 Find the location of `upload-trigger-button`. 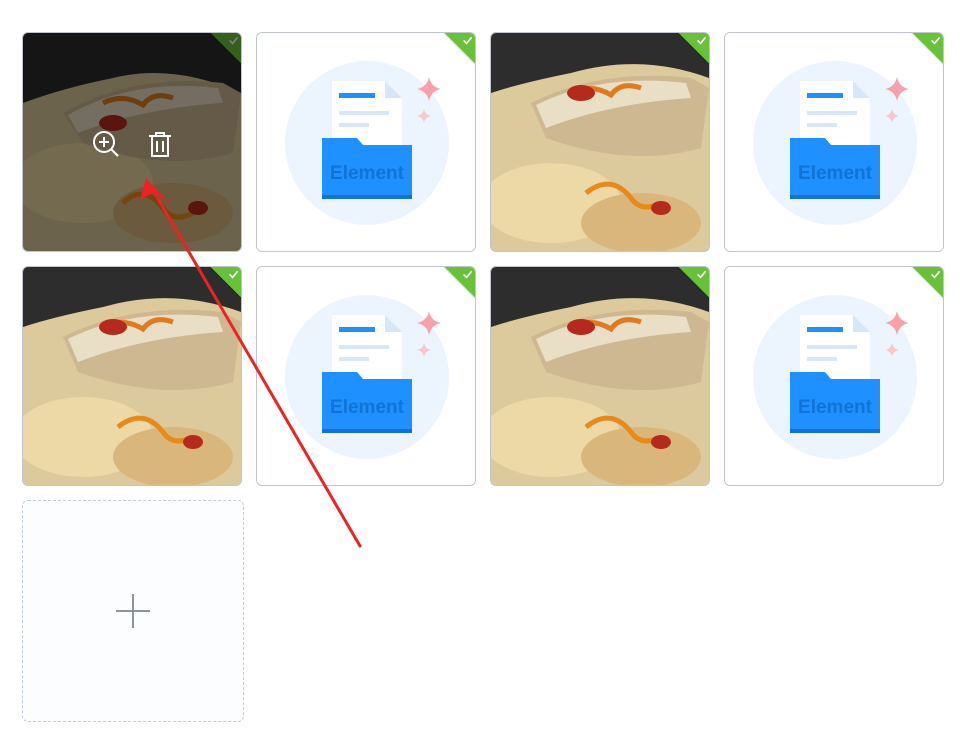

upload-trigger-button is located at coordinates (133, 611).